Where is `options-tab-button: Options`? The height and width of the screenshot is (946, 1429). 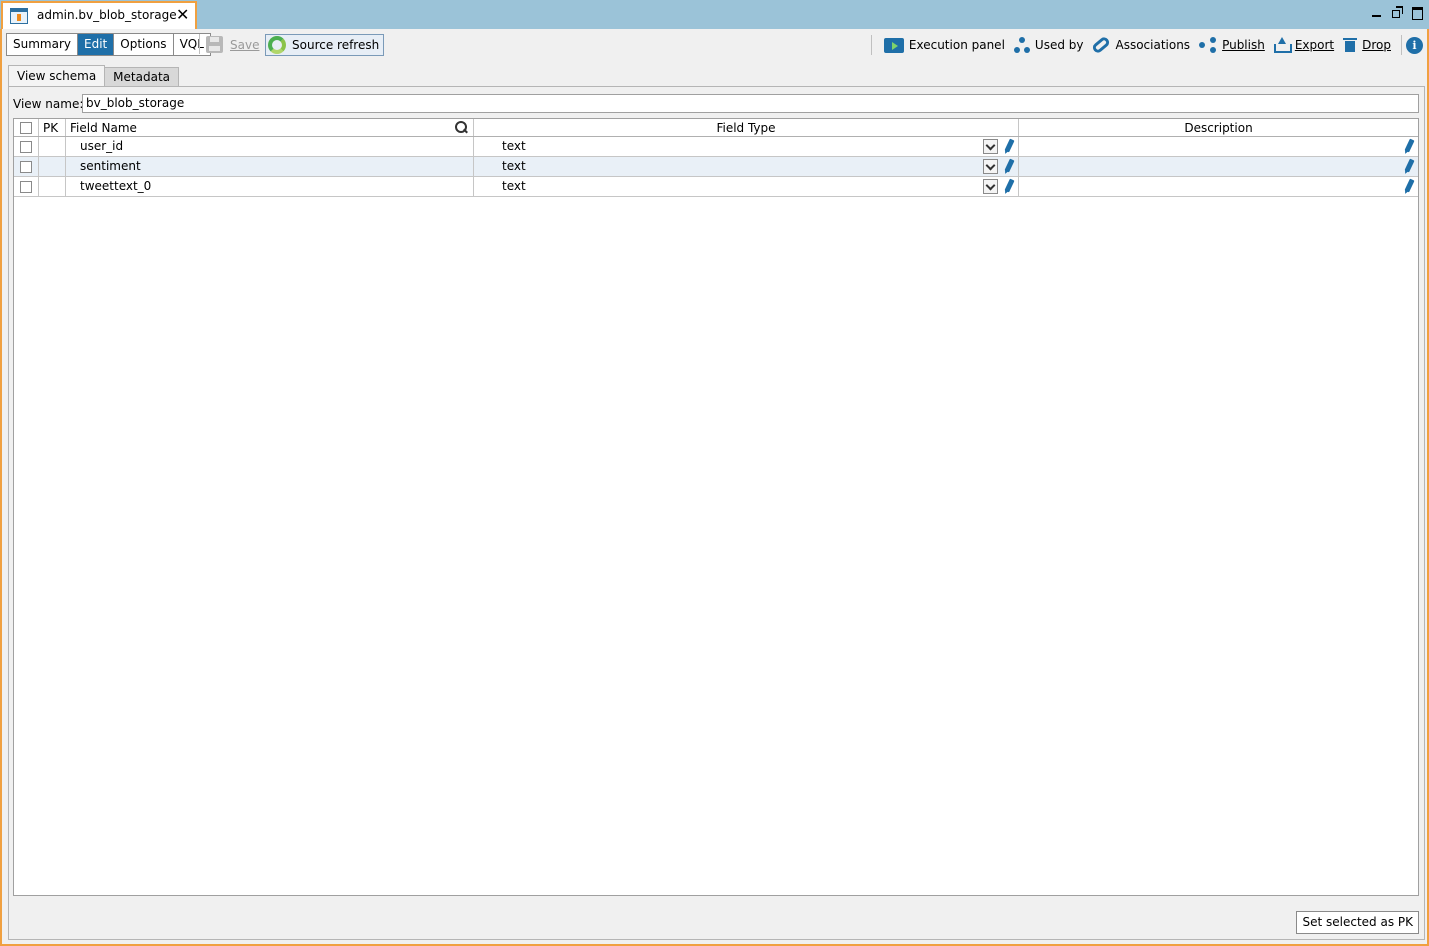
options-tab-button: Options is located at coordinates (144, 44).